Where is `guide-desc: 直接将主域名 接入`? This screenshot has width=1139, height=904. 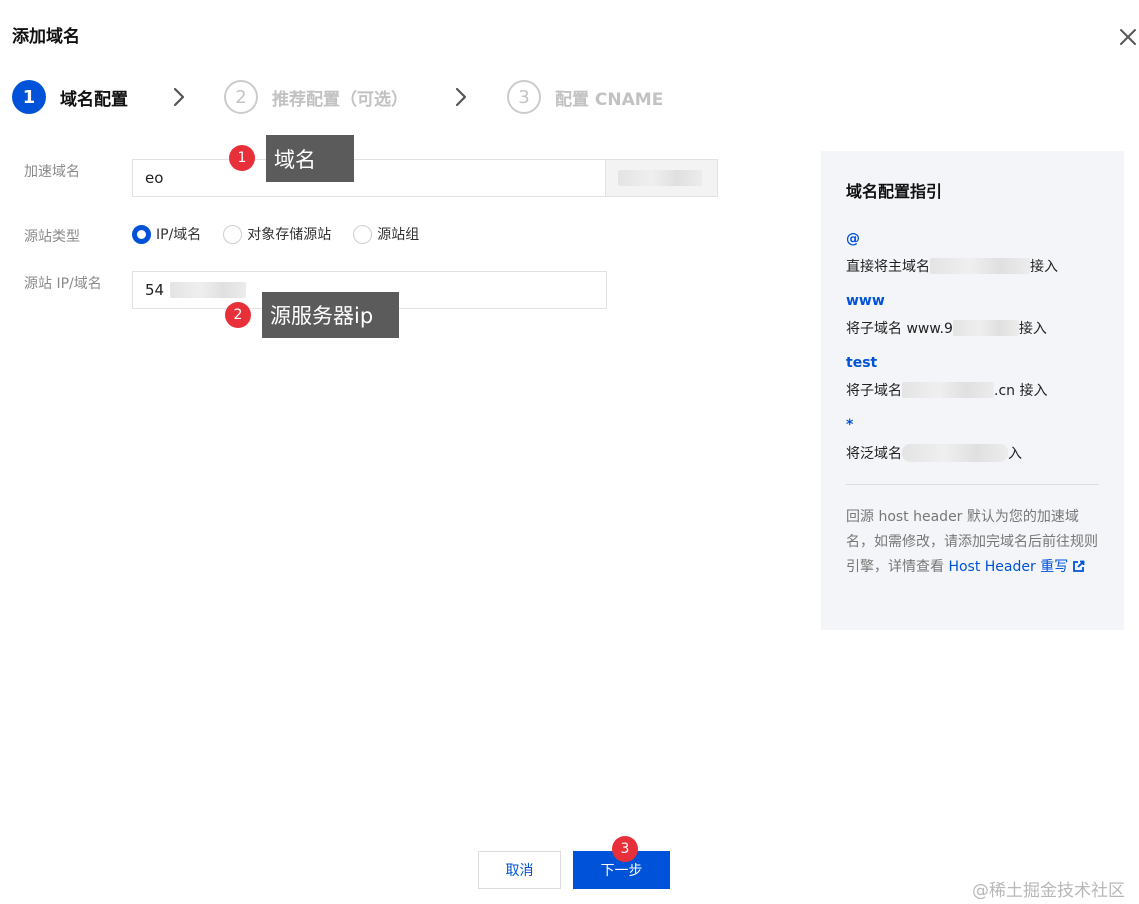
guide-desc: 直接将主域名 接入 is located at coordinates (952, 266).